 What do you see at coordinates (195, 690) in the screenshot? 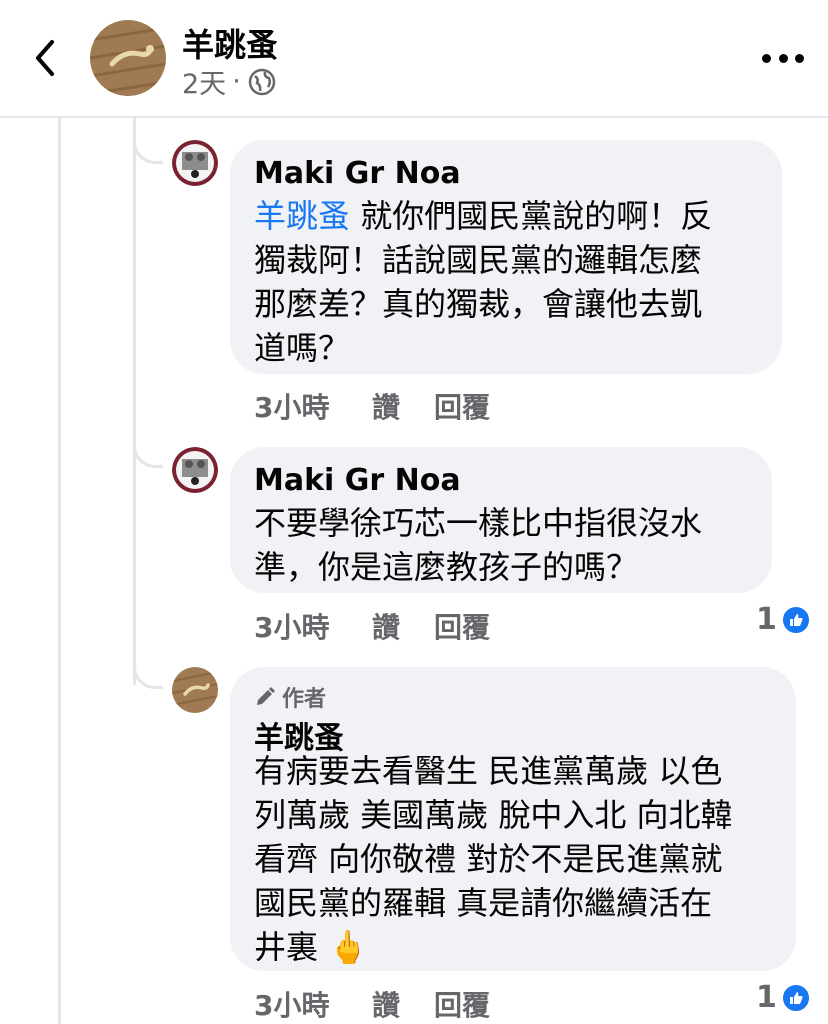
I see `author-reply-avatar` at bounding box center [195, 690].